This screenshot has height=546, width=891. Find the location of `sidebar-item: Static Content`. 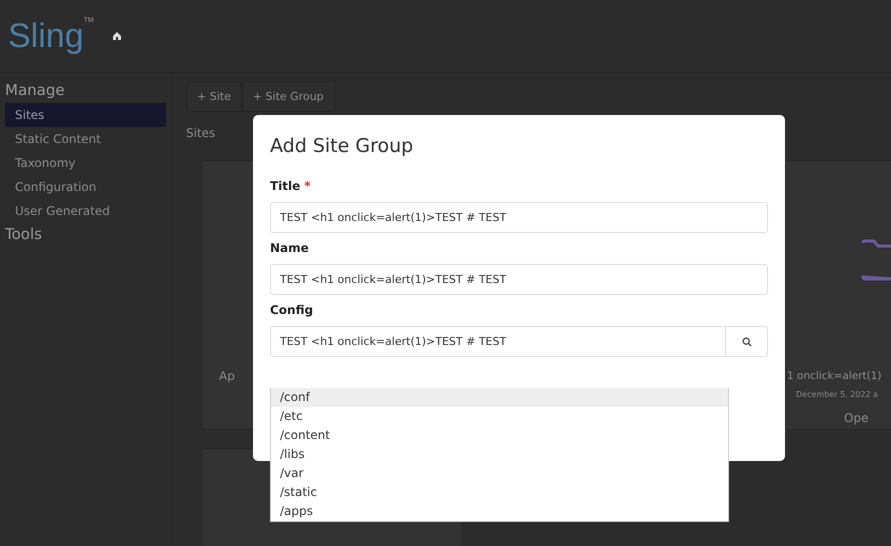

sidebar-item: Static Content is located at coordinates (85, 139).